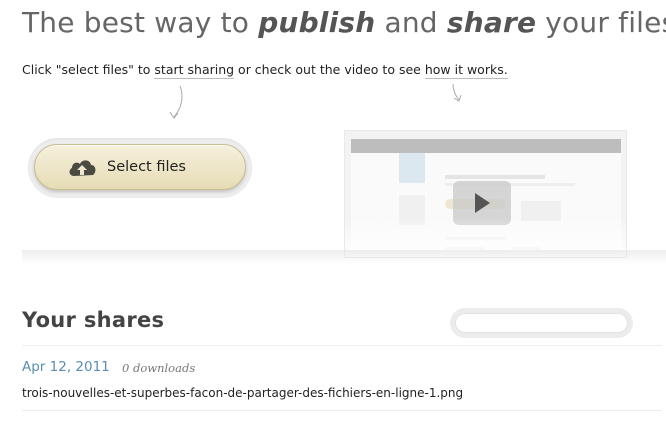  Describe the element at coordinates (344, 257) in the screenshot. I see `section-divider` at that location.